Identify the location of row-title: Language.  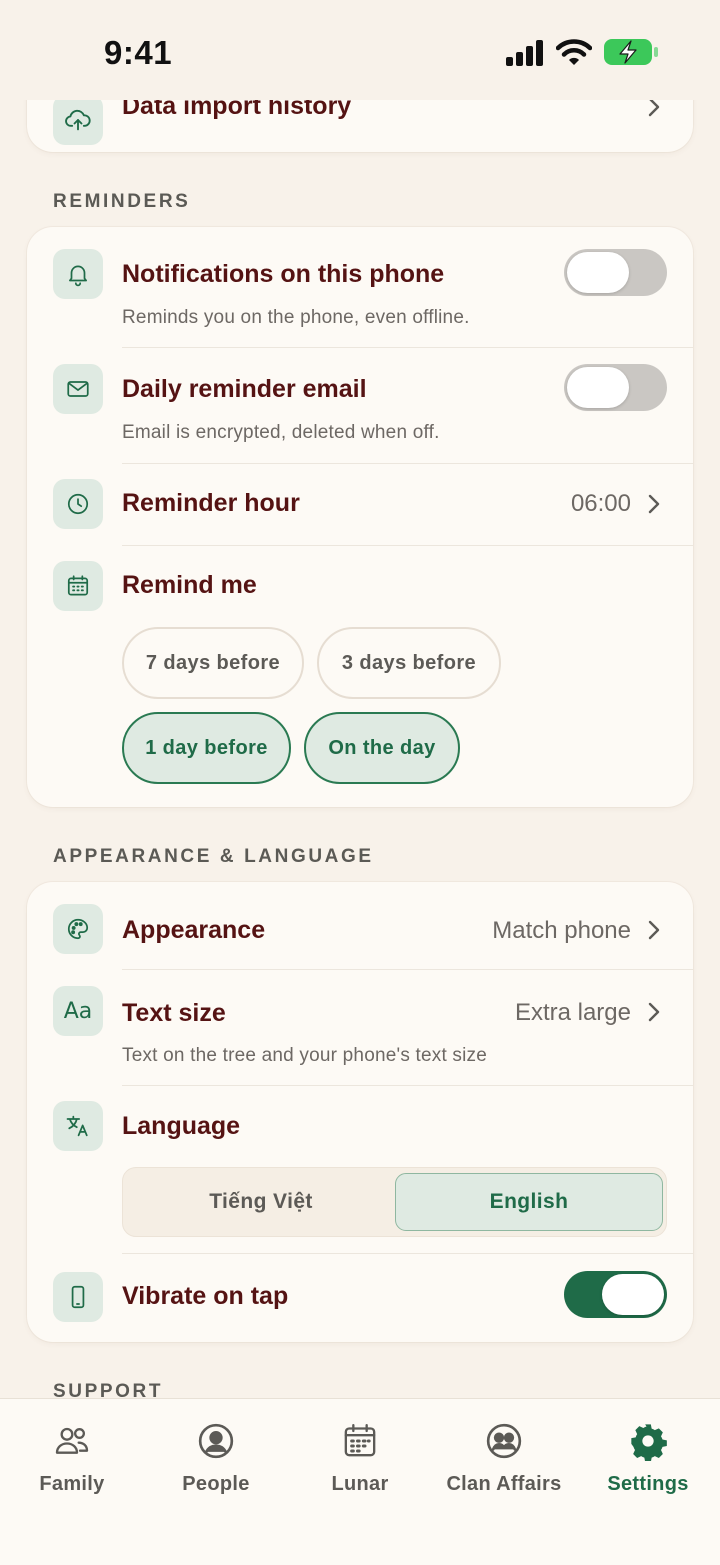
(181, 1126).